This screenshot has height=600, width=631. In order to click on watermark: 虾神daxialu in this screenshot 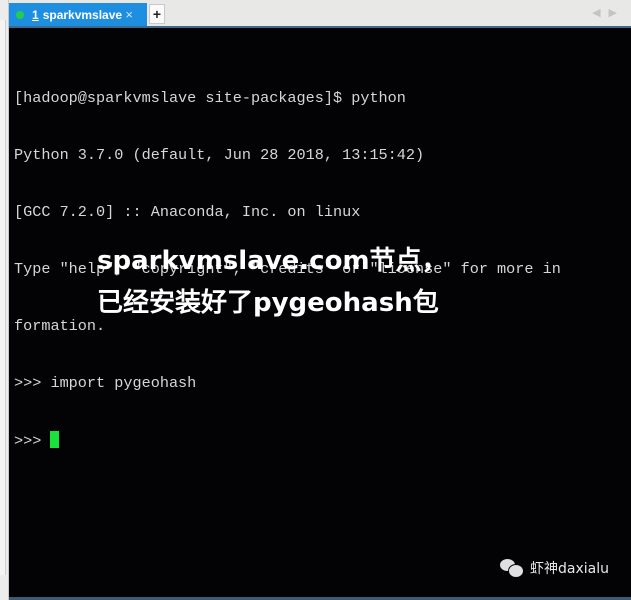, I will do `click(554, 568)`.